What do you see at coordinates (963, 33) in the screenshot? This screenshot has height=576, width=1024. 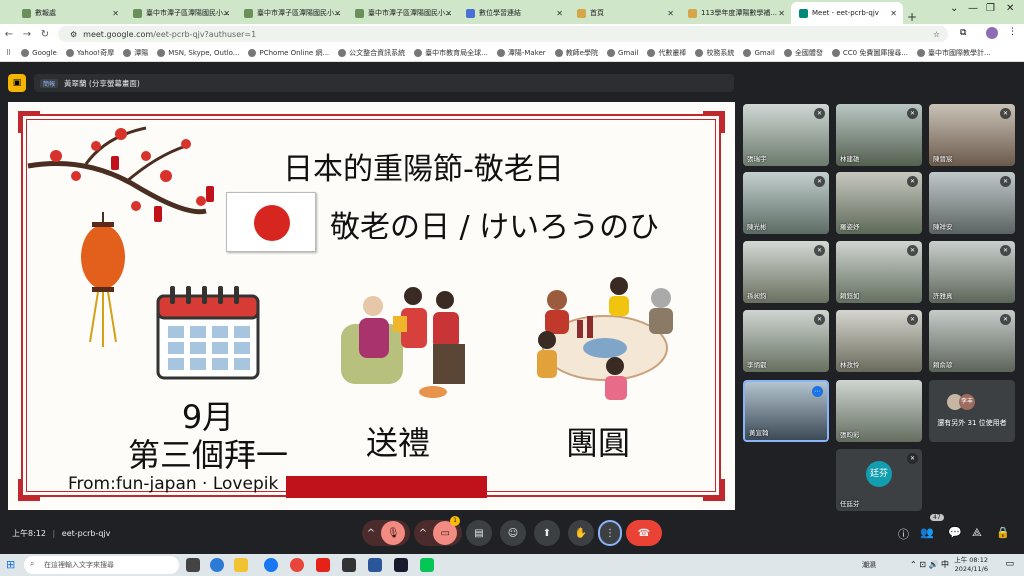 I see `extensions-icon: ⧉` at bounding box center [963, 33].